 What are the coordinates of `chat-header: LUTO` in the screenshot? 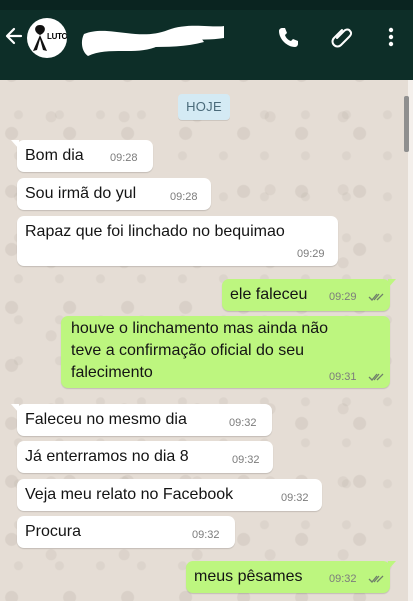 It's located at (206, 40).